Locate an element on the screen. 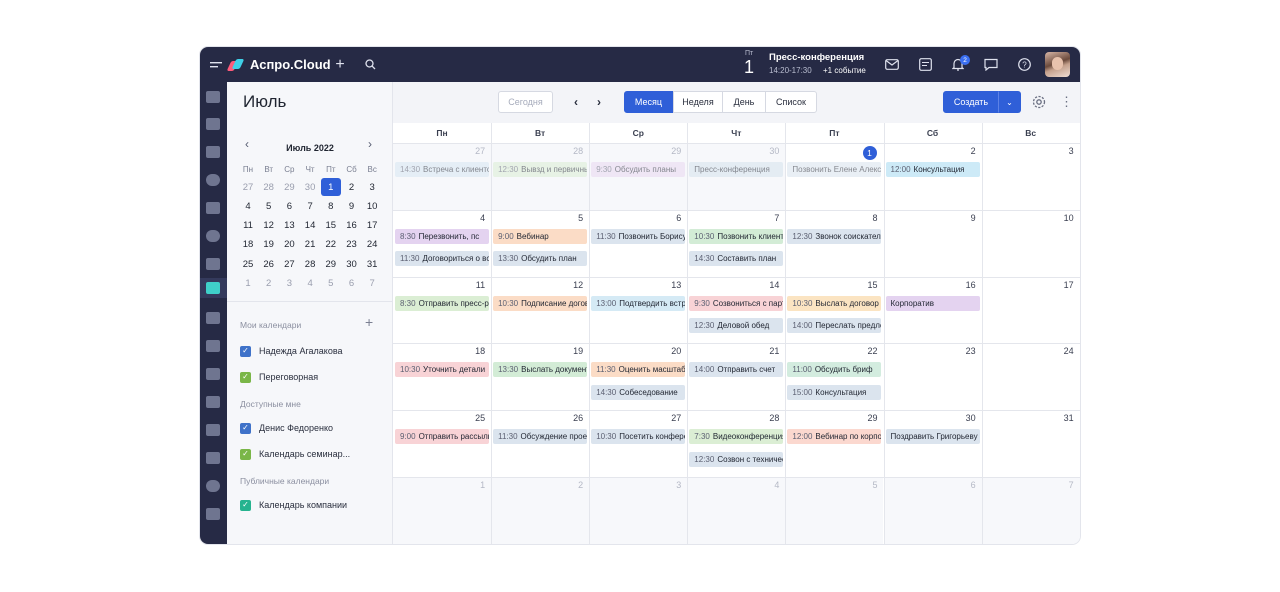  event-more-link: +1 событие is located at coordinates (844, 70).